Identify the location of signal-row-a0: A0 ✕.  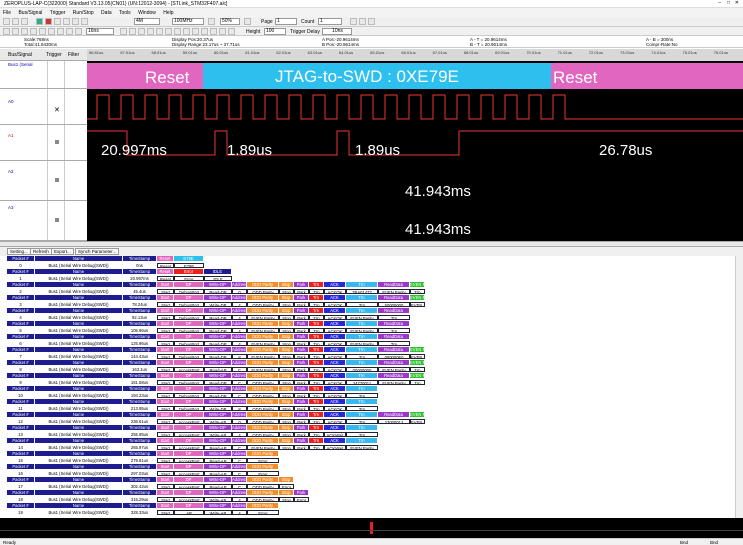
(43, 107).